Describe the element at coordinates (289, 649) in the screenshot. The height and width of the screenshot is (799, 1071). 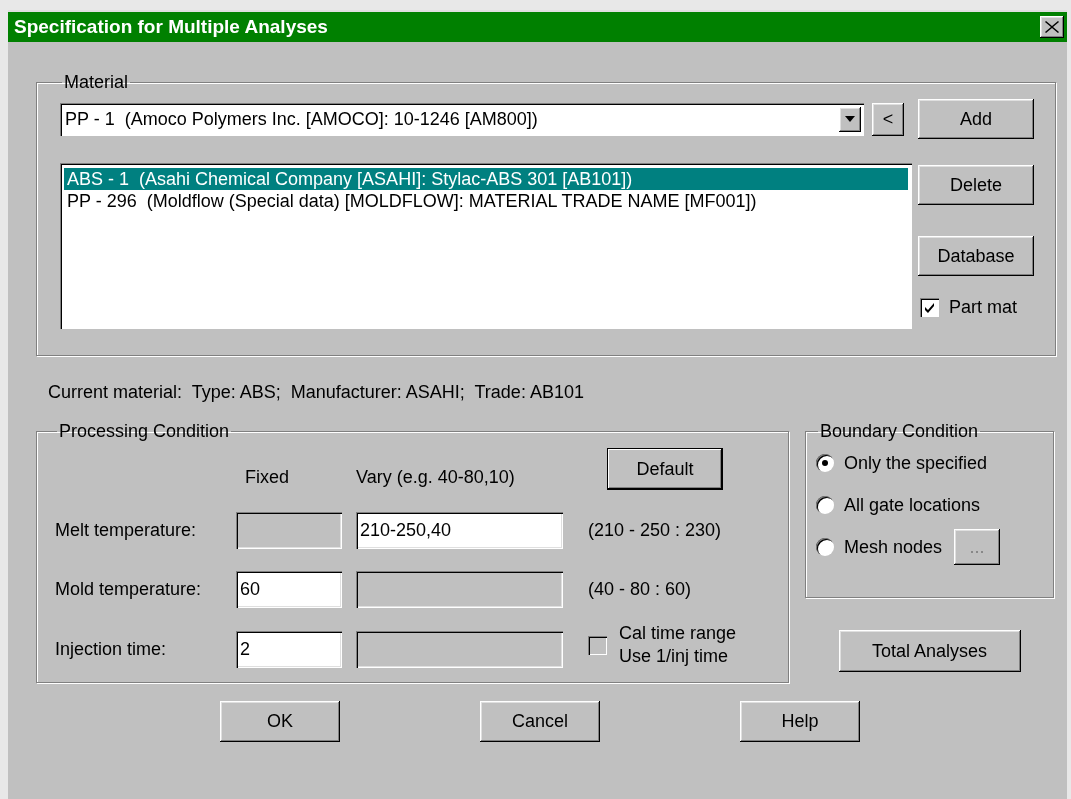
I see `fixed-field: 2` at that location.